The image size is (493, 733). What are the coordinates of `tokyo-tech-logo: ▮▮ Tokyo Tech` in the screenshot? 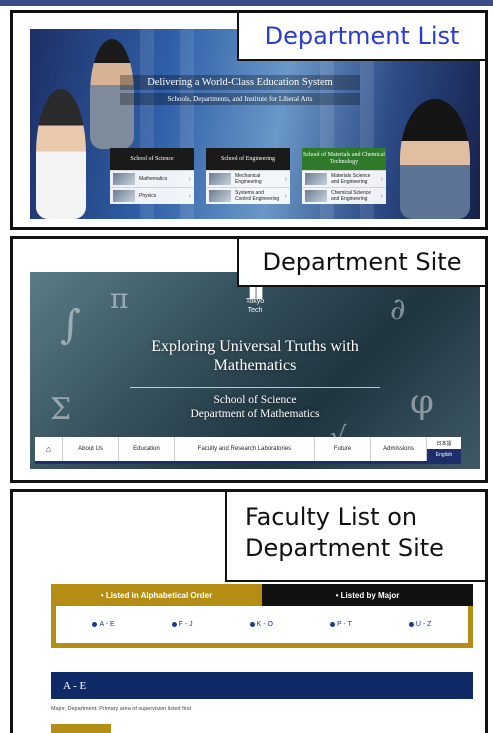 It's located at (255, 299).